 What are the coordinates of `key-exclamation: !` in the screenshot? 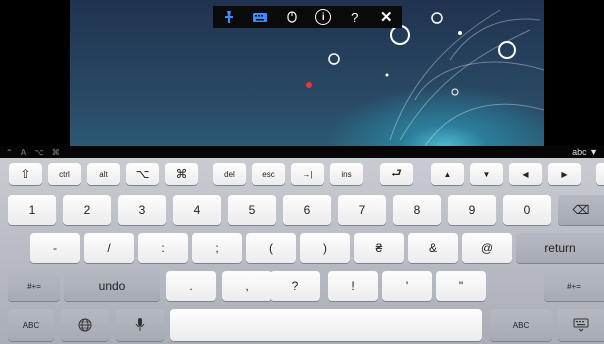 It's located at (353, 286).